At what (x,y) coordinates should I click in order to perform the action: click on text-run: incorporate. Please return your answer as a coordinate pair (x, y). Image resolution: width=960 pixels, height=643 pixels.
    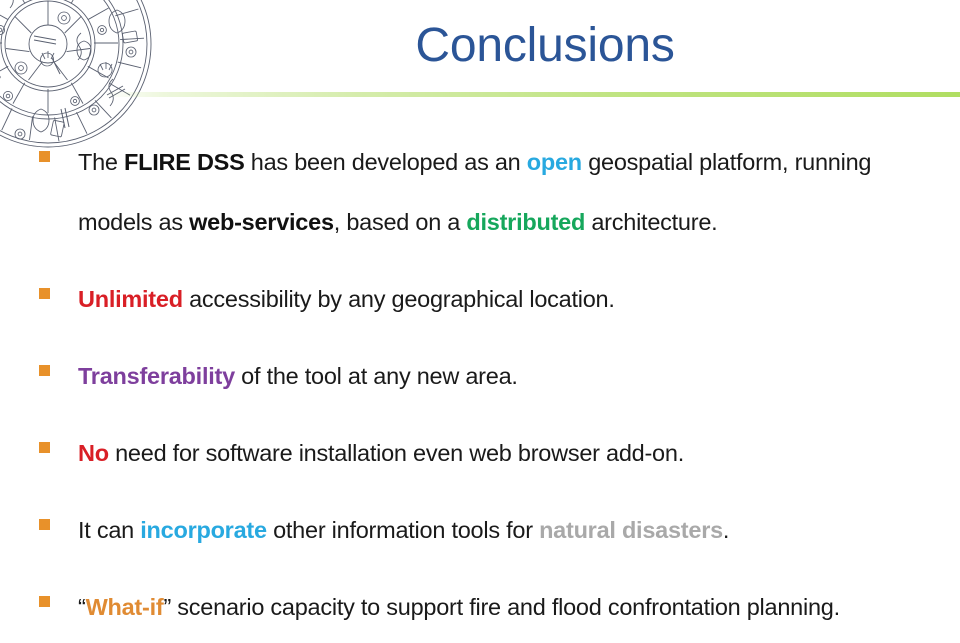
    Looking at the image, I should click on (203, 530).